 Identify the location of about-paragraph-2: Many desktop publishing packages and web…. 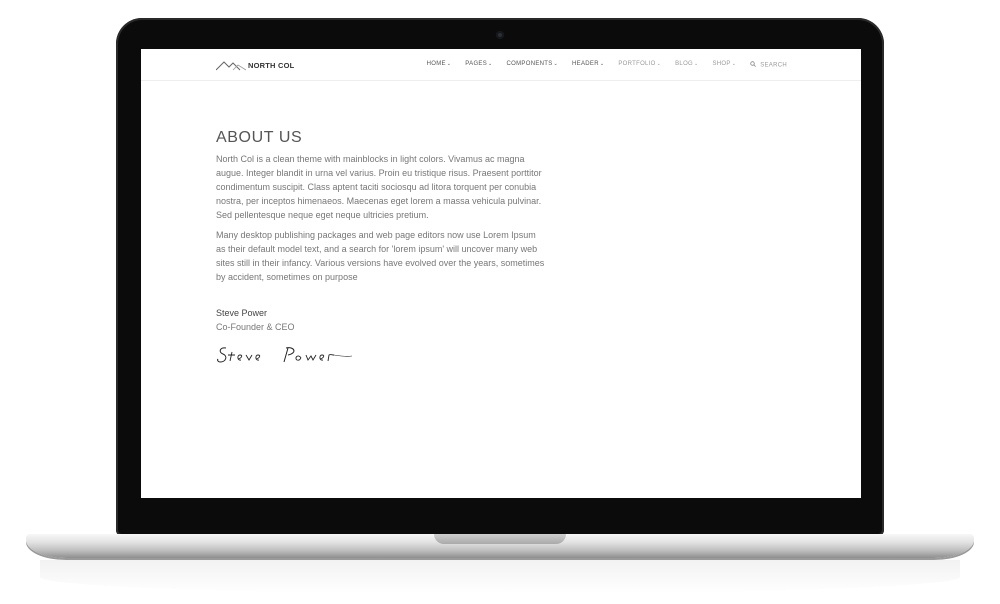
(380, 256).